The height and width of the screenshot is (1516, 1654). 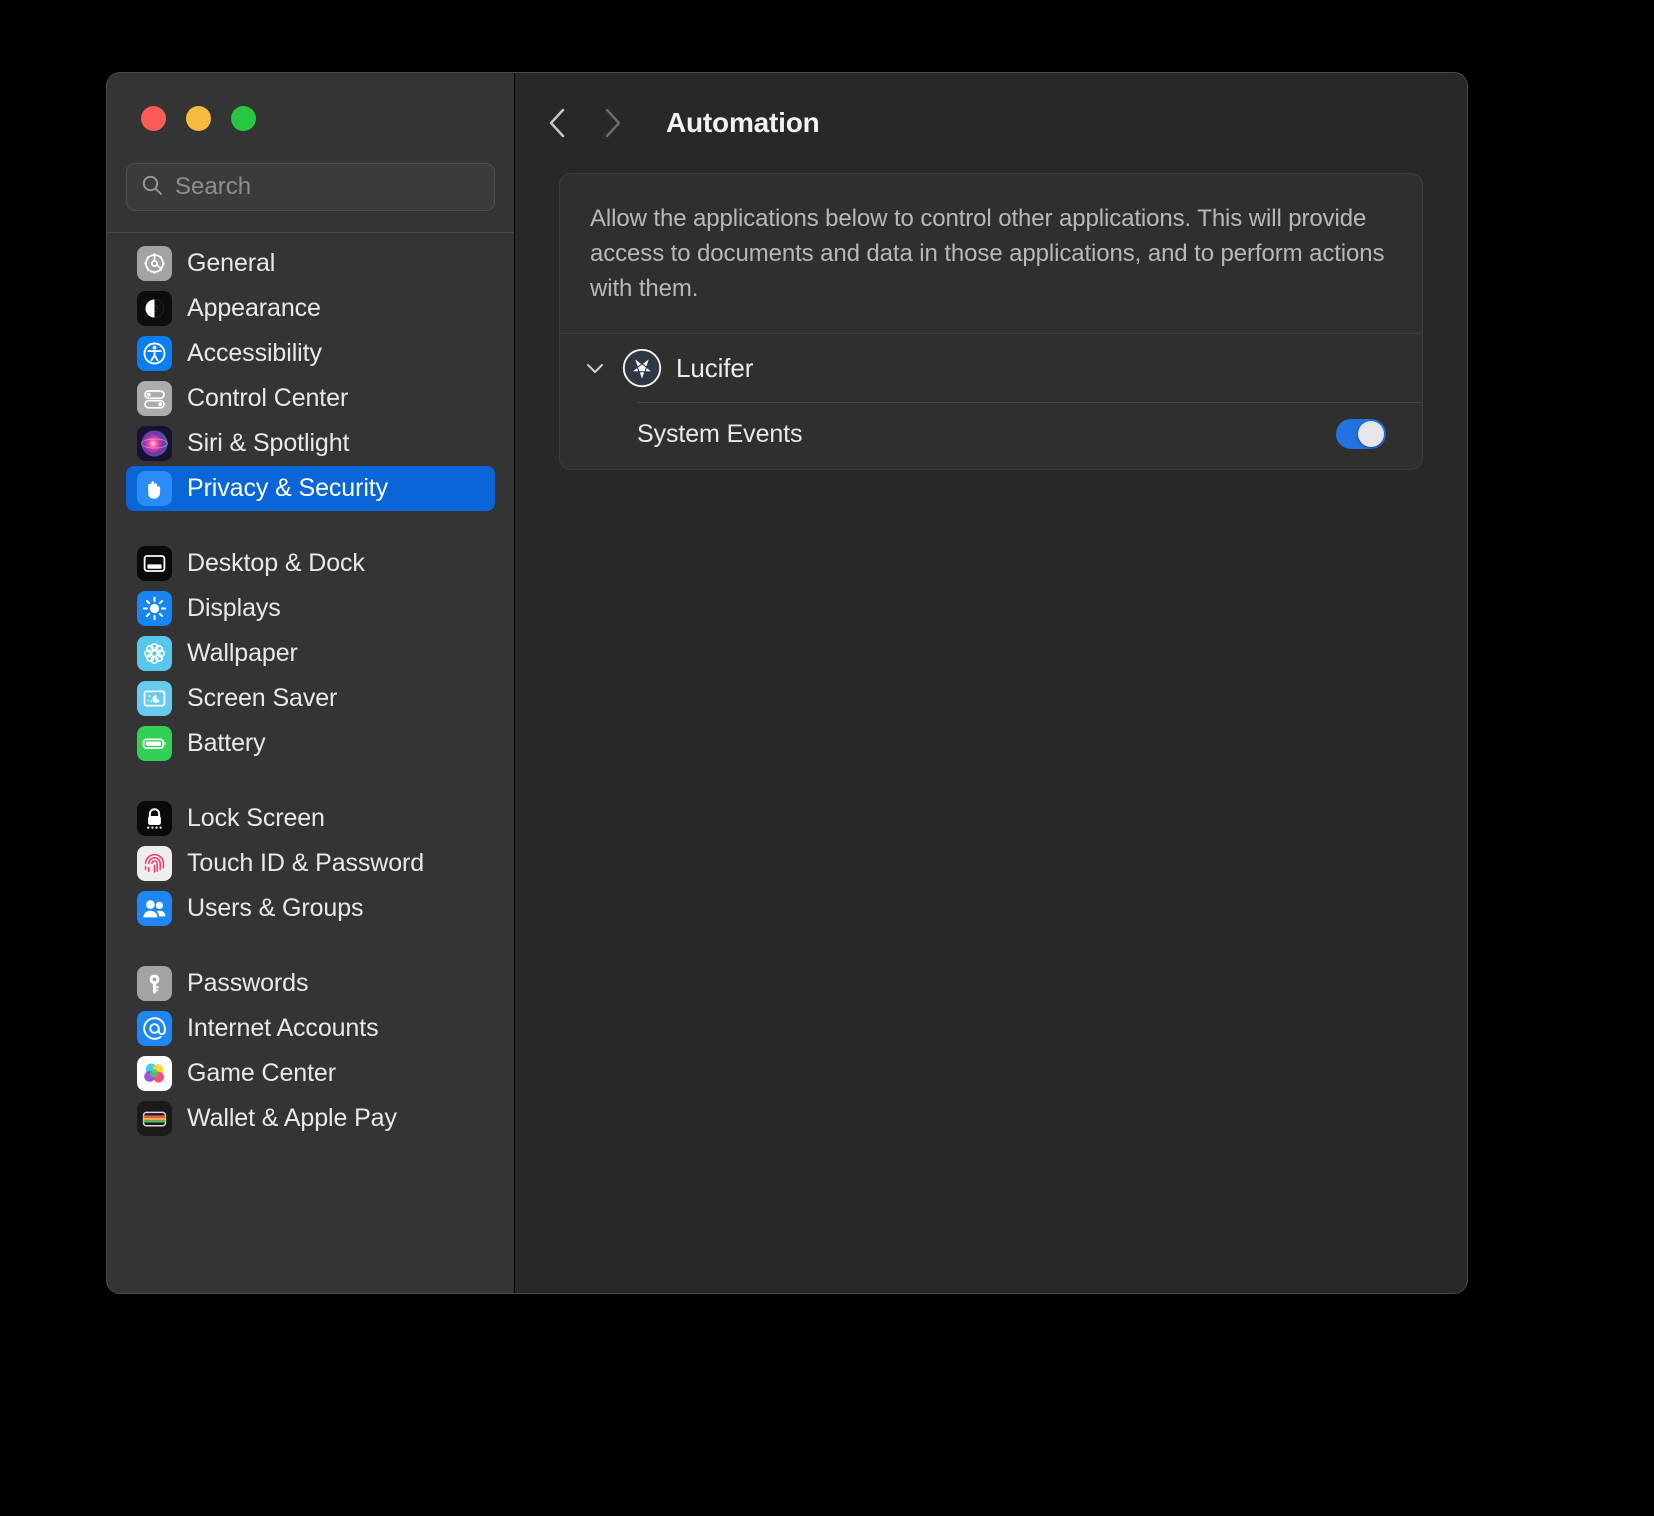 I want to click on sidebar-item-internet-accounts: Internet Accounts, so click(x=310, y=1028).